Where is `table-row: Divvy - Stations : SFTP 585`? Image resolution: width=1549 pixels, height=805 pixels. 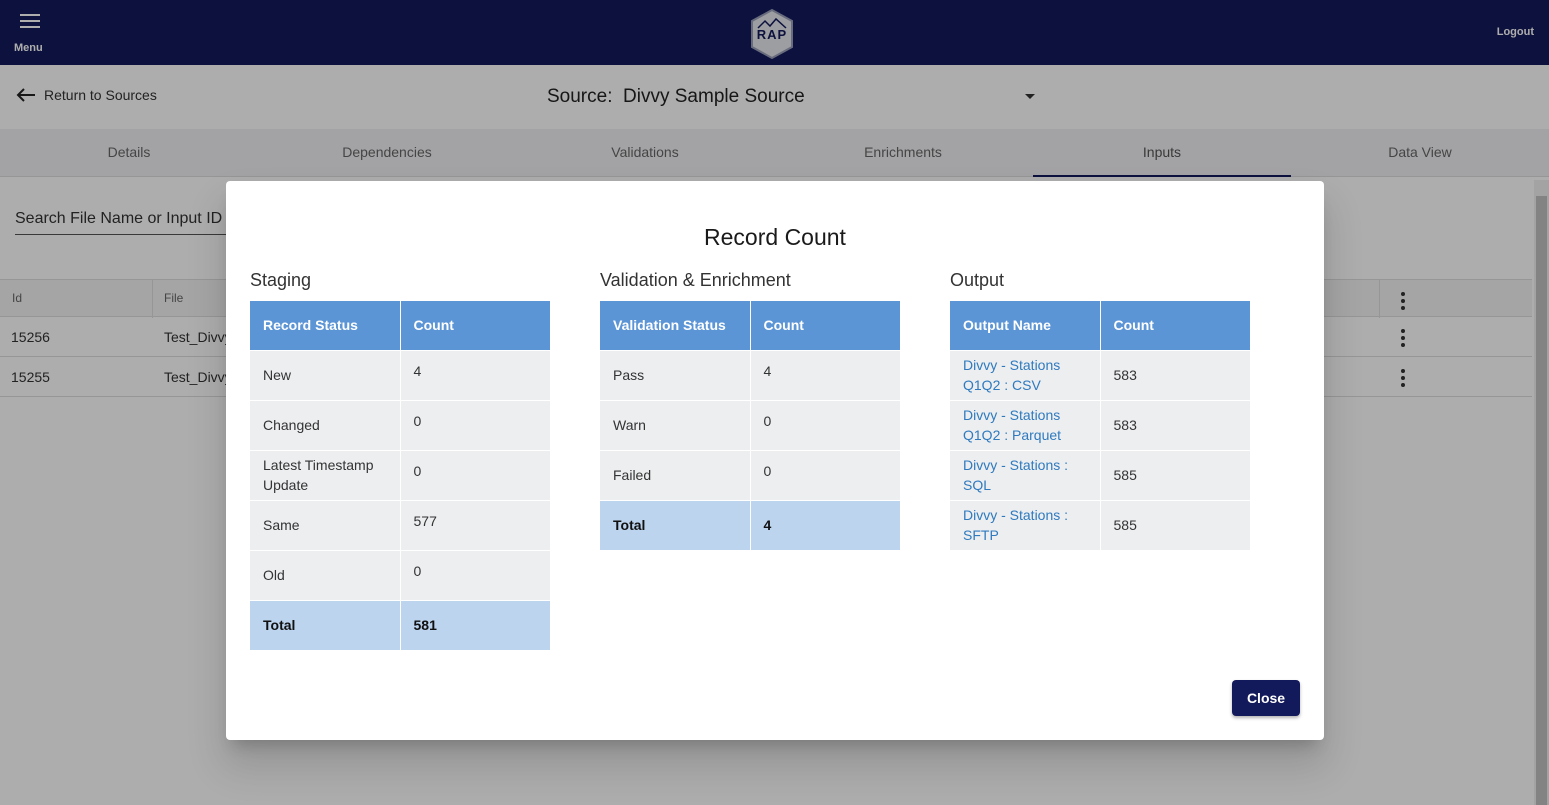
table-row: Divvy - Stations : SFTP 585 is located at coordinates (1100, 524).